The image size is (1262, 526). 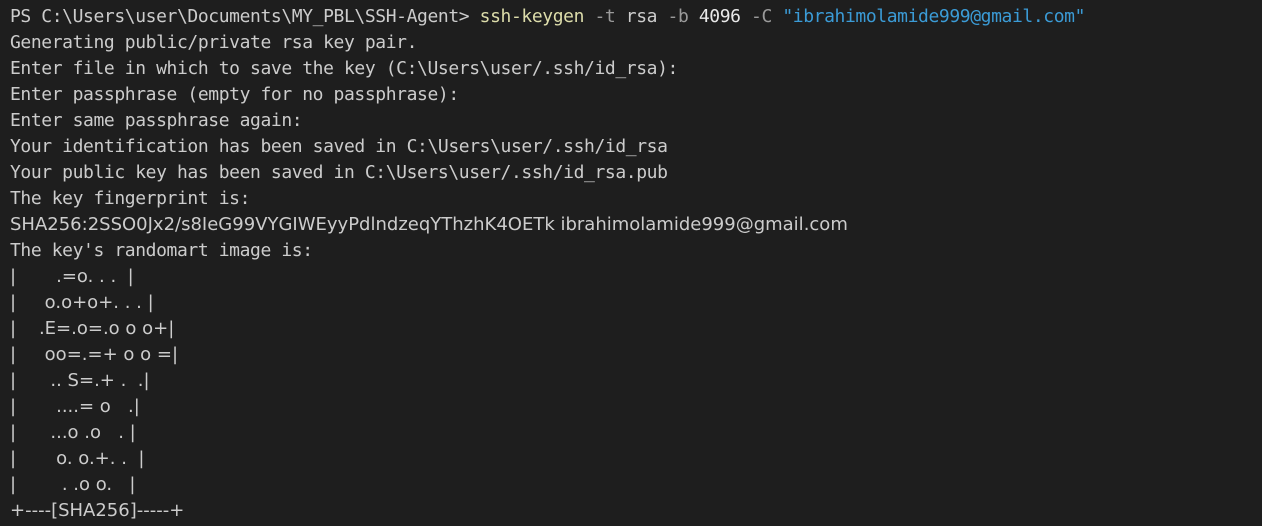 What do you see at coordinates (532, 16) in the screenshot?
I see `command-name: ssh-keygen` at bounding box center [532, 16].